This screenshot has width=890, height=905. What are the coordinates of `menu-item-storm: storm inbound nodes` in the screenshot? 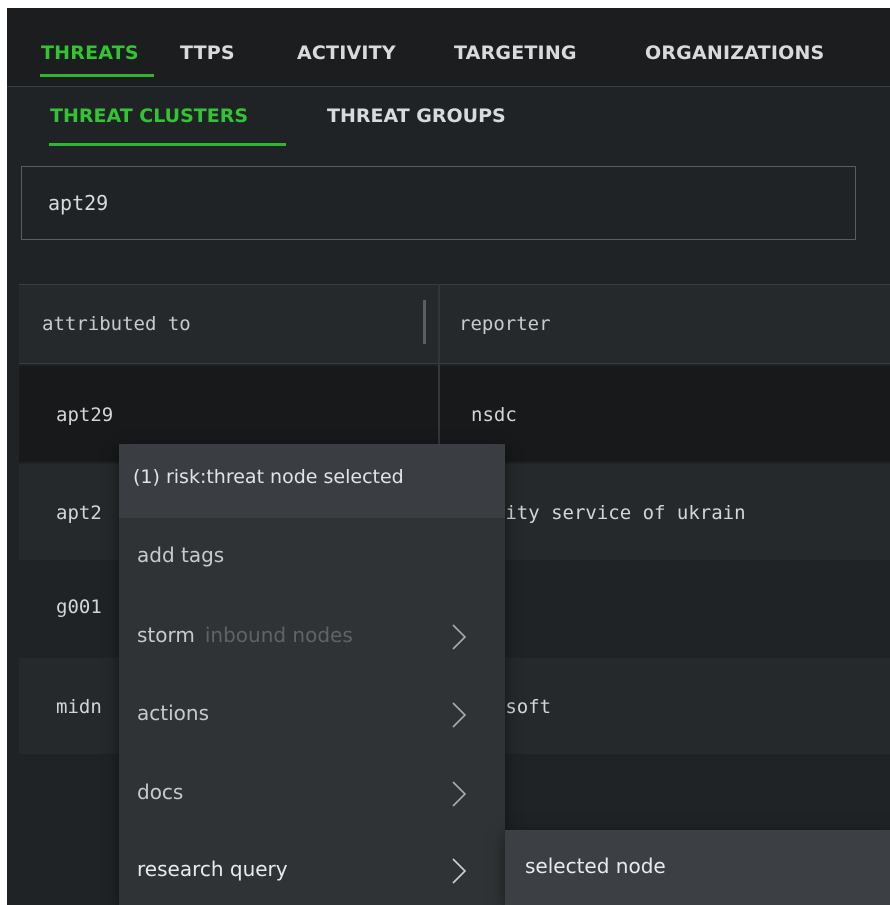 It's located at (312, 637).